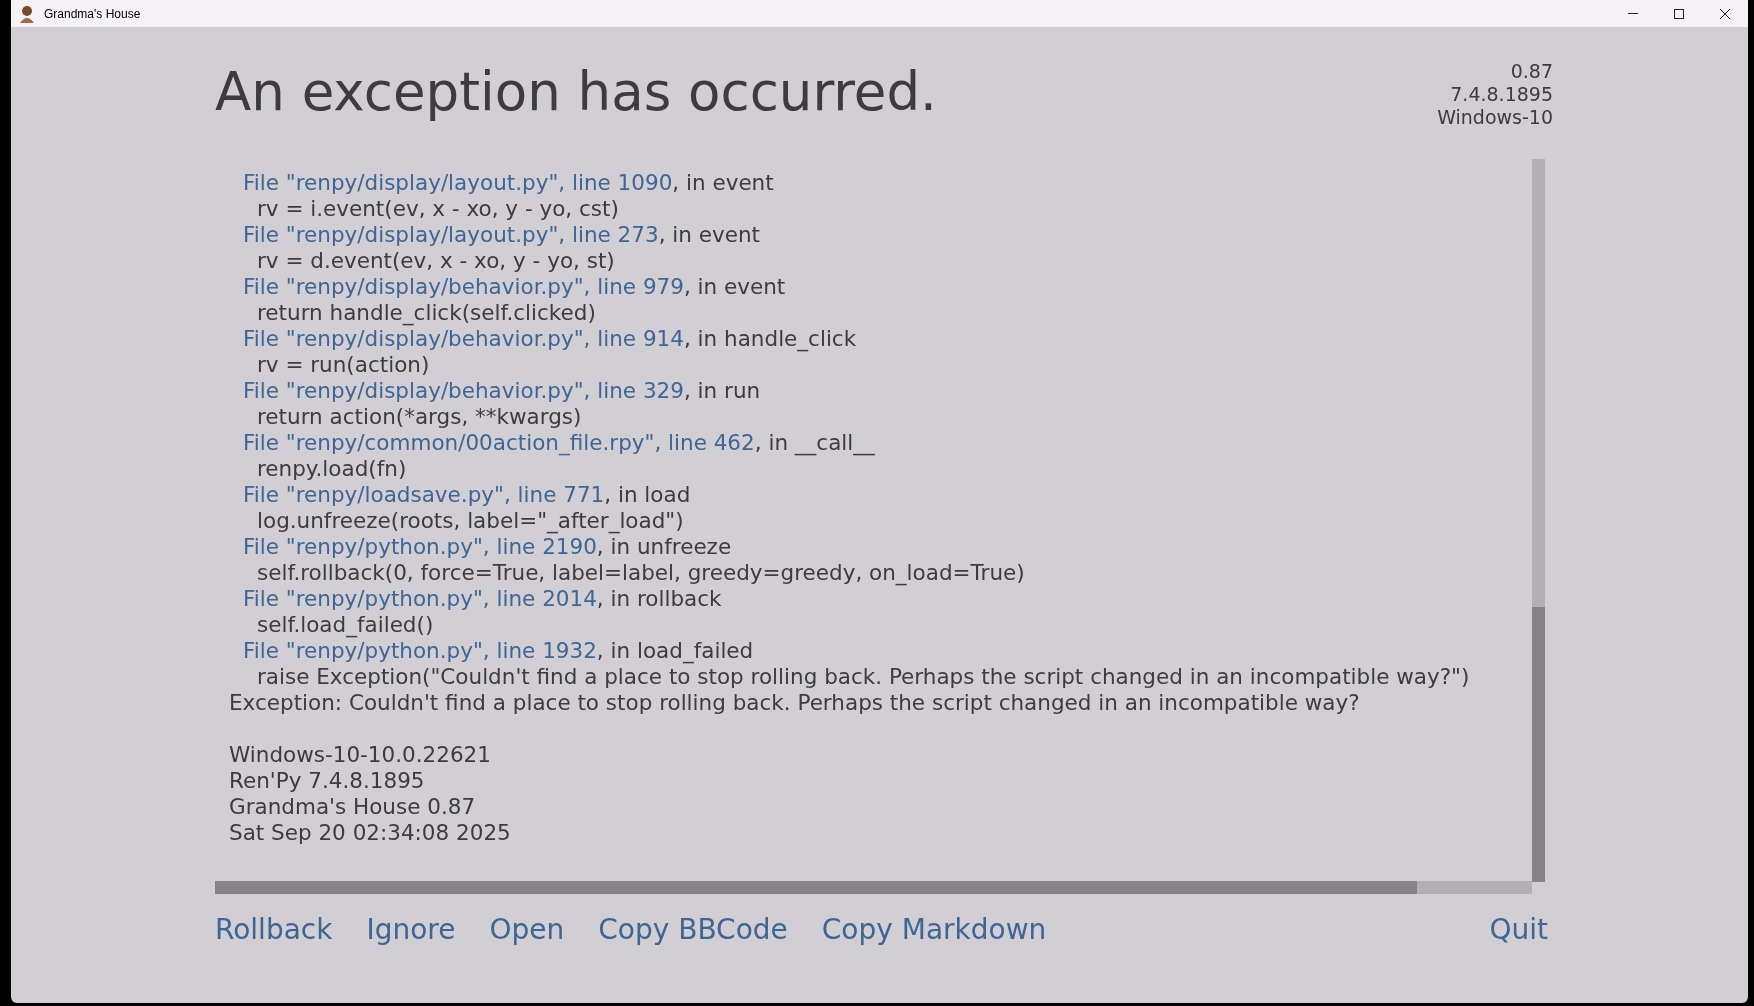  I want to click on traceback-line: File "renpy/display/behavior.py", line 979, in event, so click(514, 285).